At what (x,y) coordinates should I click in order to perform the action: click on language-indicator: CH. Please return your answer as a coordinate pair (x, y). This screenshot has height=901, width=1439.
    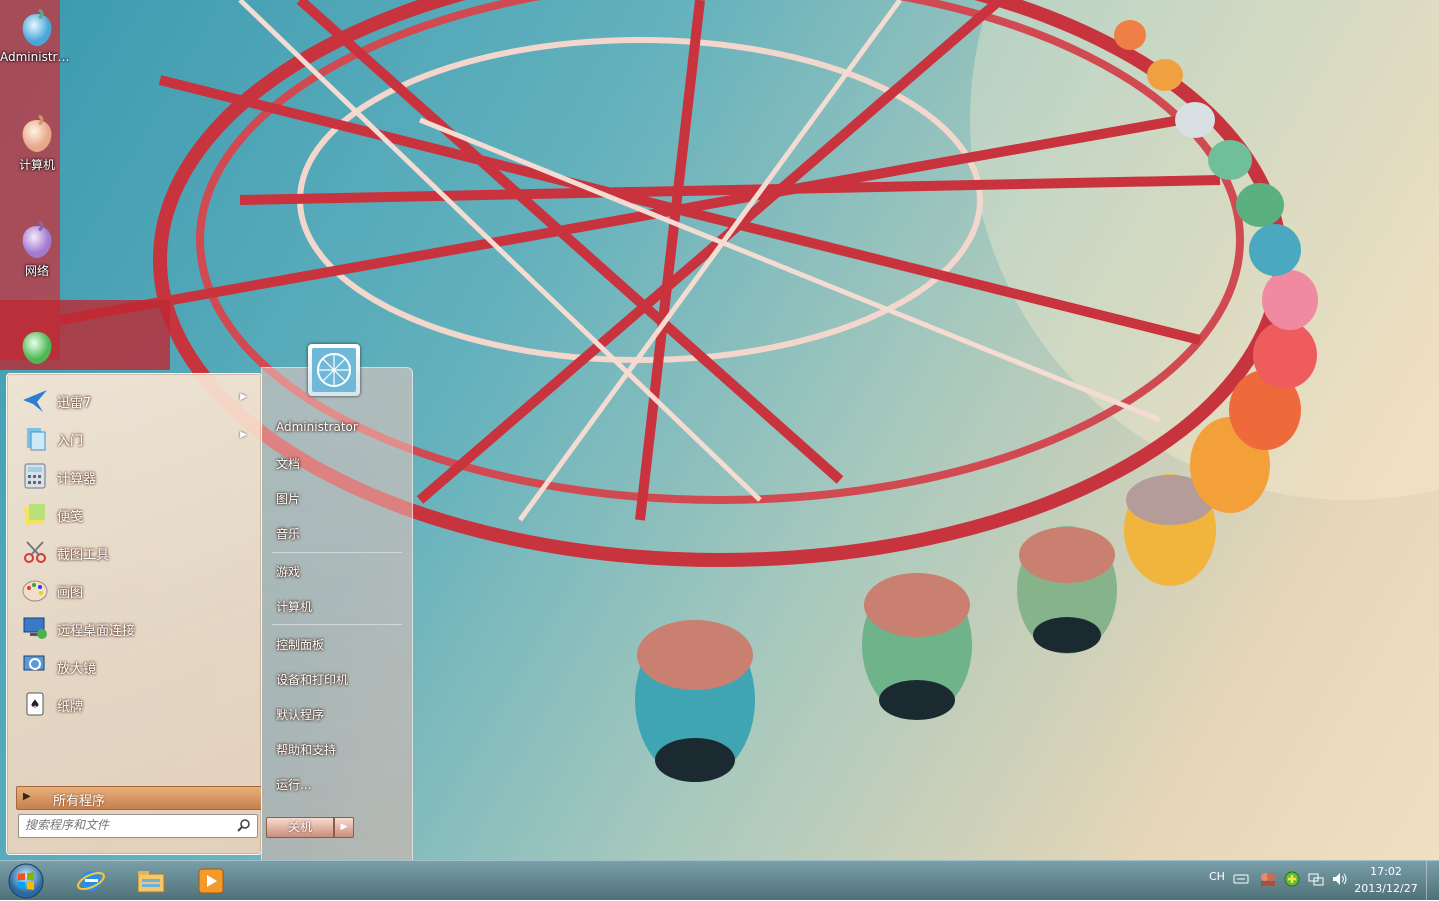
    Looking at the image, I should click on (1217, 876).